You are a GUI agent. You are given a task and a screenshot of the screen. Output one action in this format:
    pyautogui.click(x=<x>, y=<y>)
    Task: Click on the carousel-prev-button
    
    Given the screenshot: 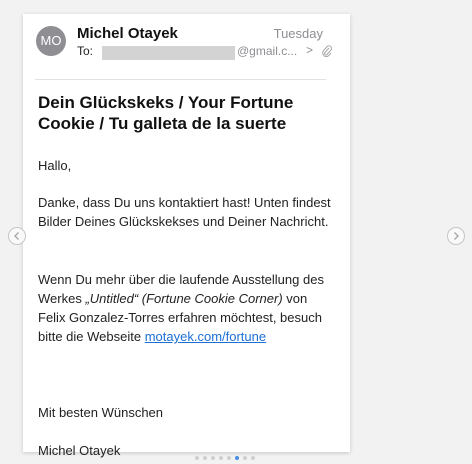 What is the action you would take?
    pyautogui.click(x=17, y=236)
    